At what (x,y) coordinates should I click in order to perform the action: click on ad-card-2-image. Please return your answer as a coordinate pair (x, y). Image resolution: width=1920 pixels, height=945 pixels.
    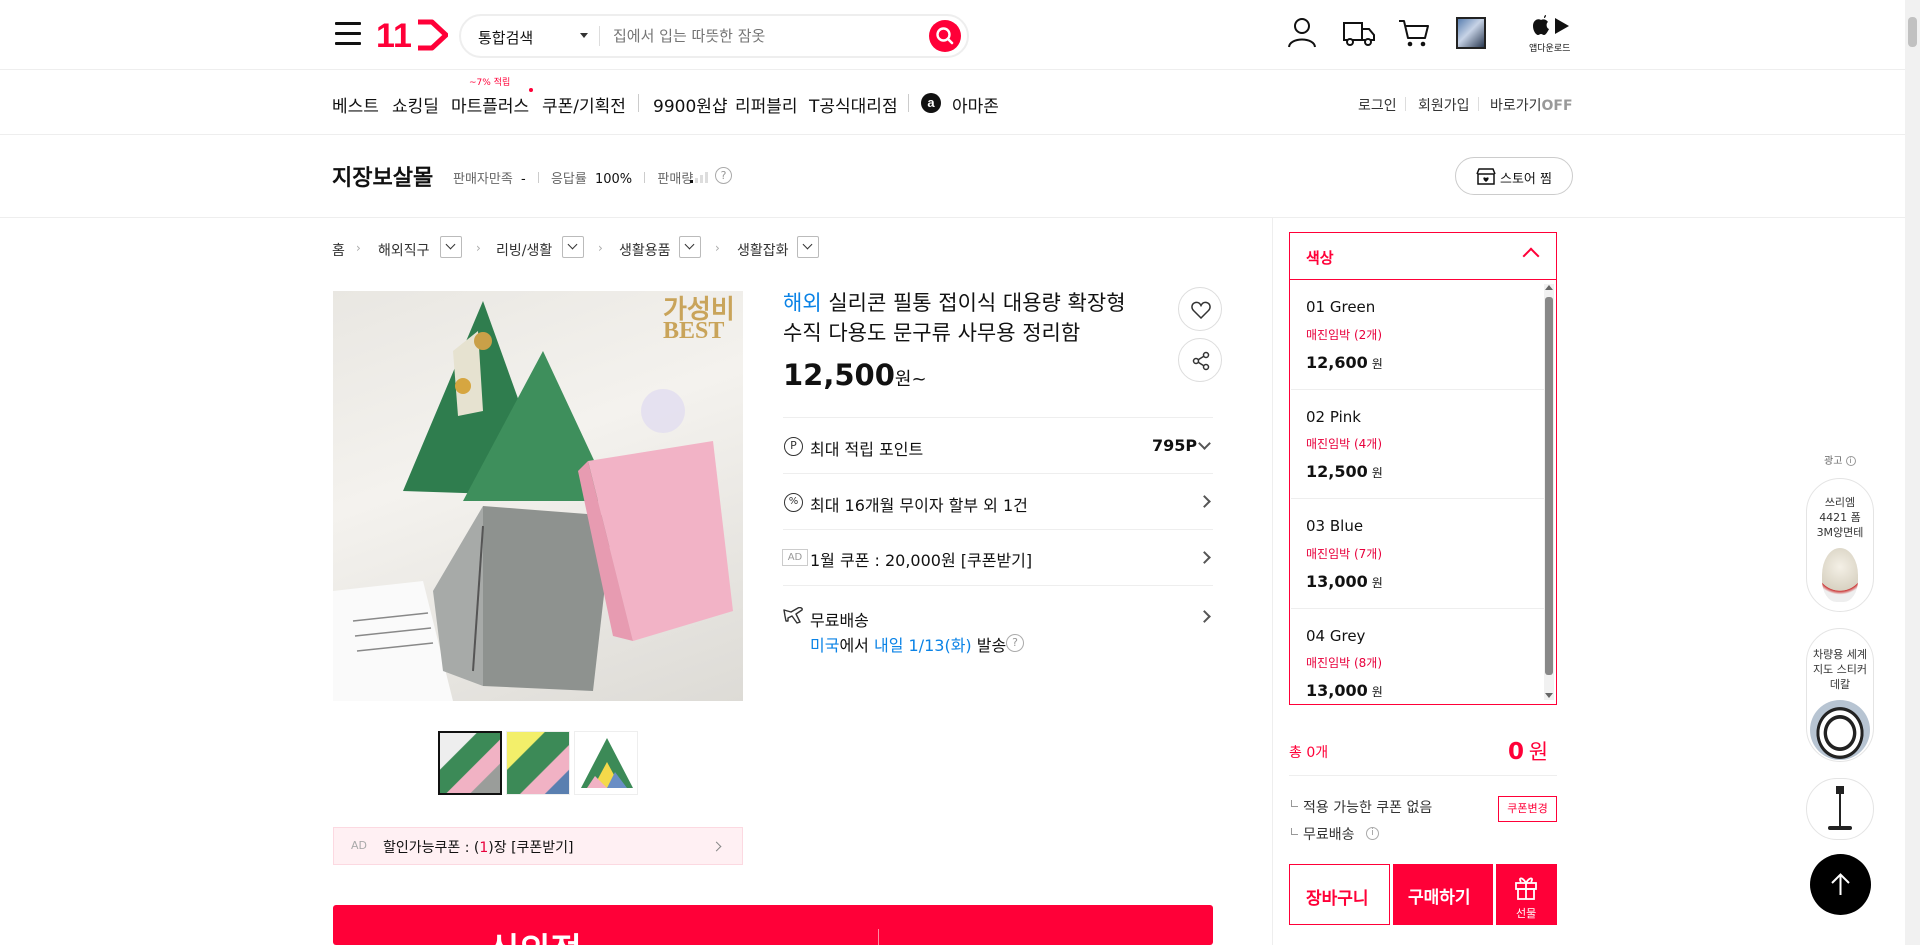
    Looking at the image, I should click on (1840, 730).